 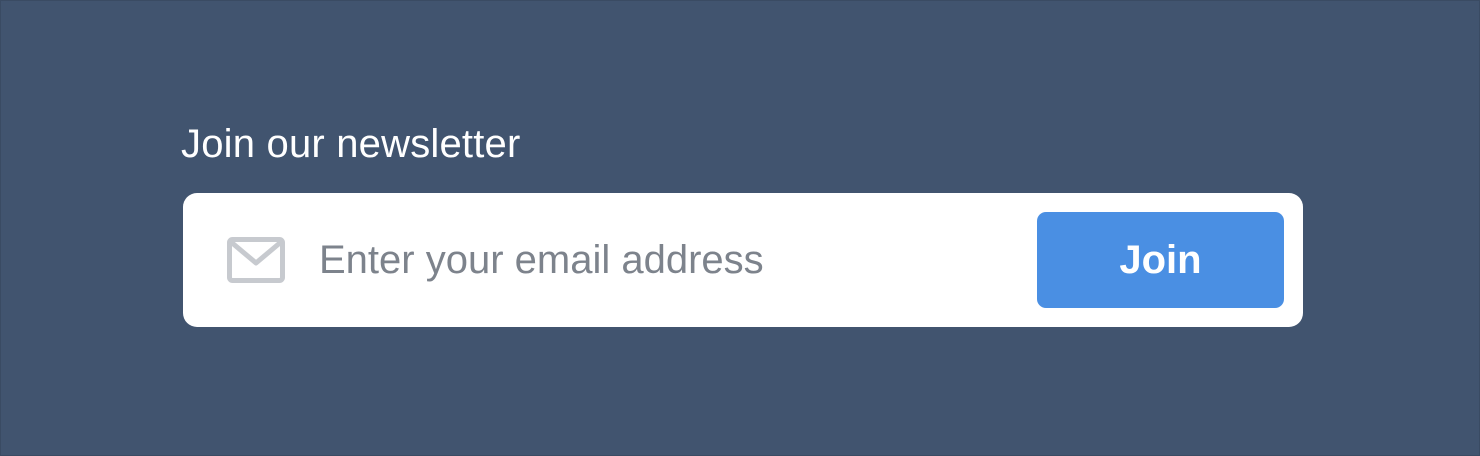 I want to click on join-button: Join, so click(x=1160, y=260).